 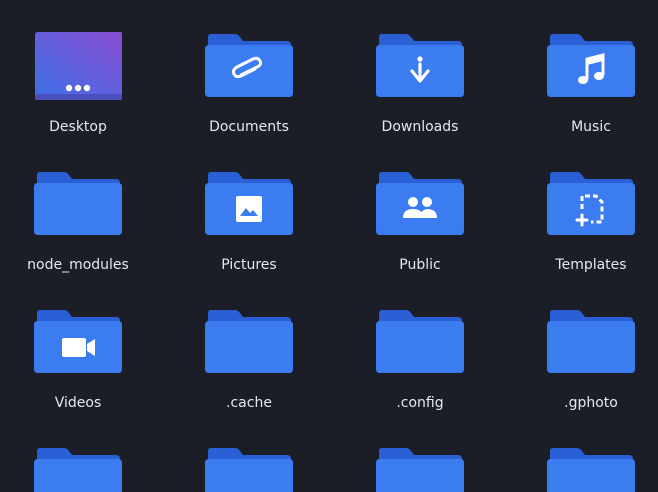 I want to click on folder-item-documents: Documents, so click(x=249, y=96).